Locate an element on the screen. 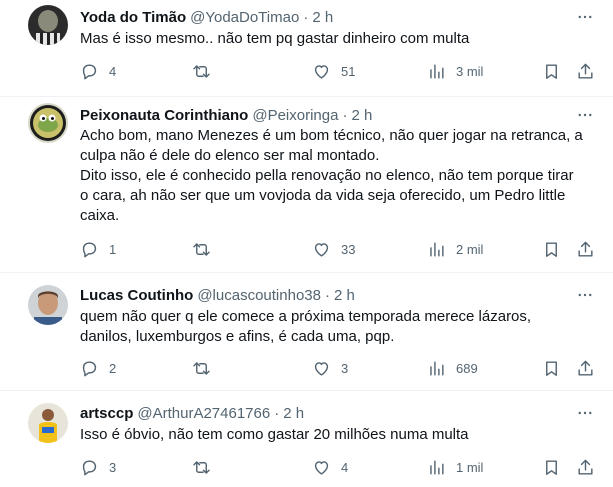 This screenshot has width=613, height=487. reply-button: 2 is located at coordinates (98, 368).